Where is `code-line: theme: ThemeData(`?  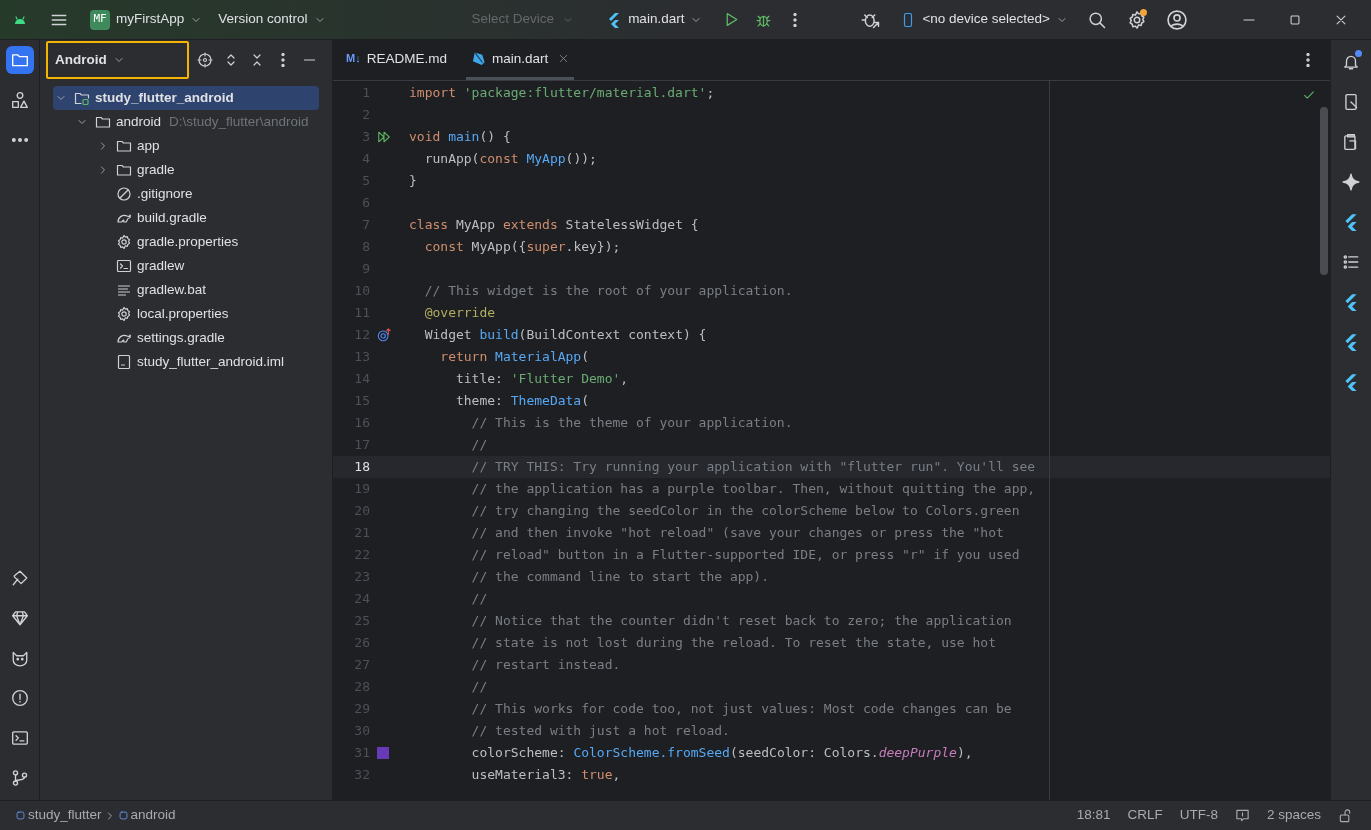 code-line: theme: ThemeData( is located at coordinates (522, 401).